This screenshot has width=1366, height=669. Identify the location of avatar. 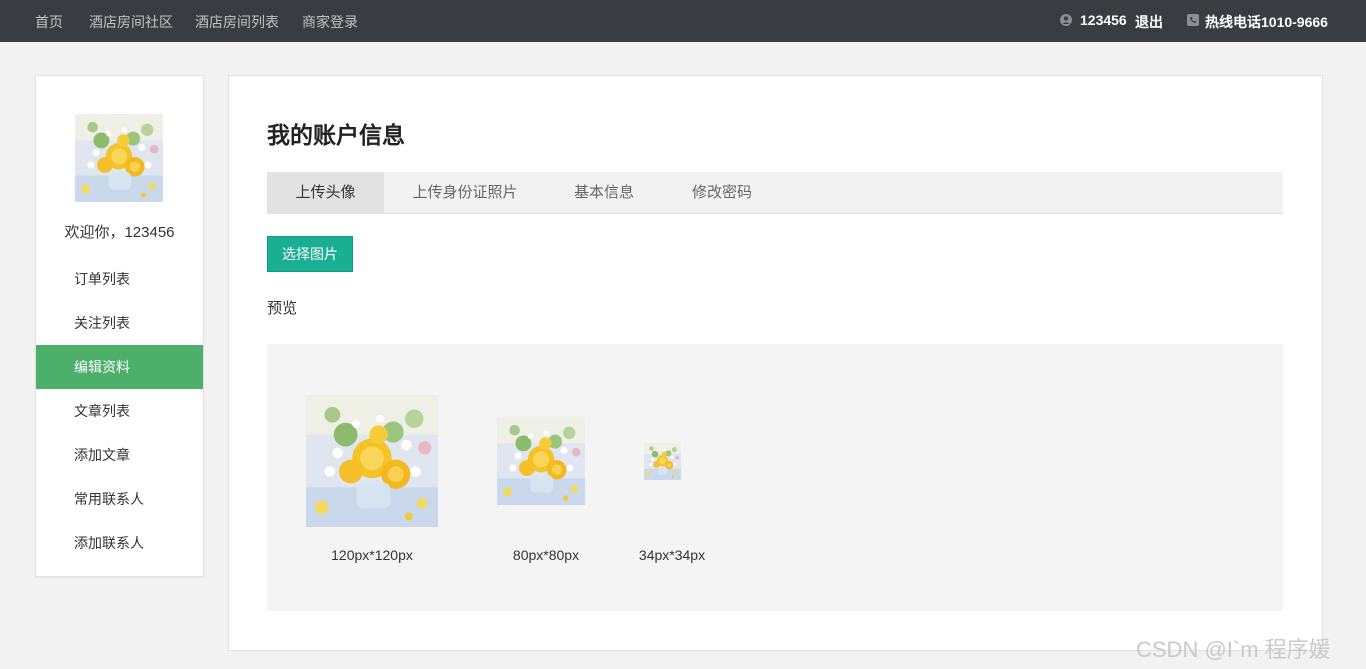
(119, 158).